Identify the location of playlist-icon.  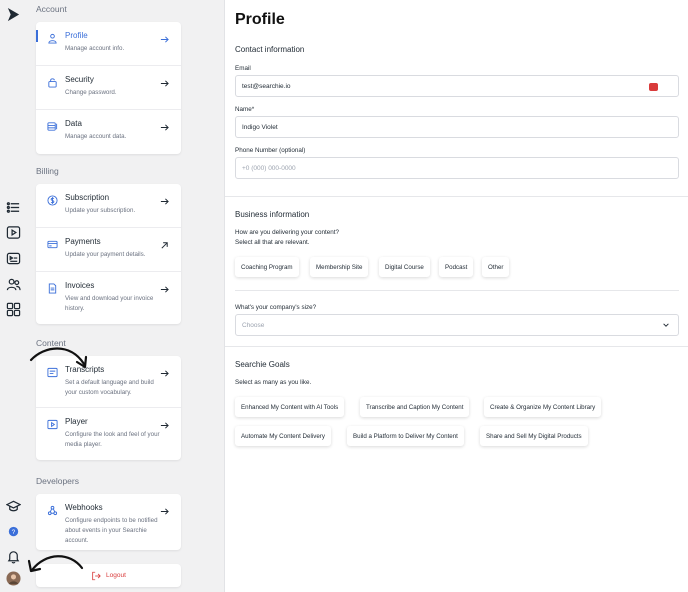
(13, 258).